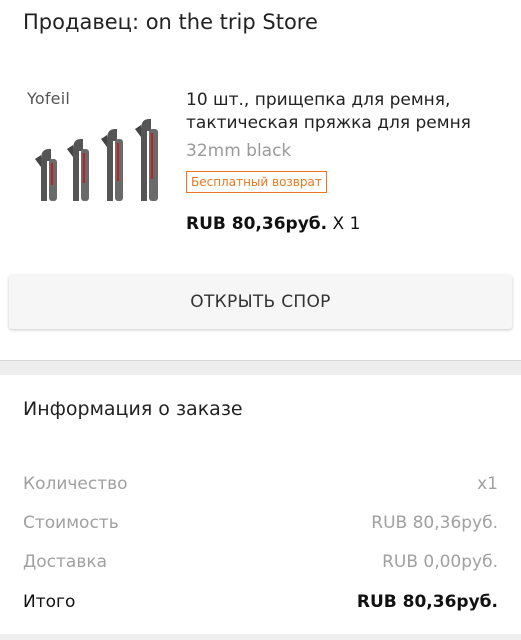 This screenshot has height=640, width=521. I want to click on info-value: RUB 0,00руб., so click(440, 562).